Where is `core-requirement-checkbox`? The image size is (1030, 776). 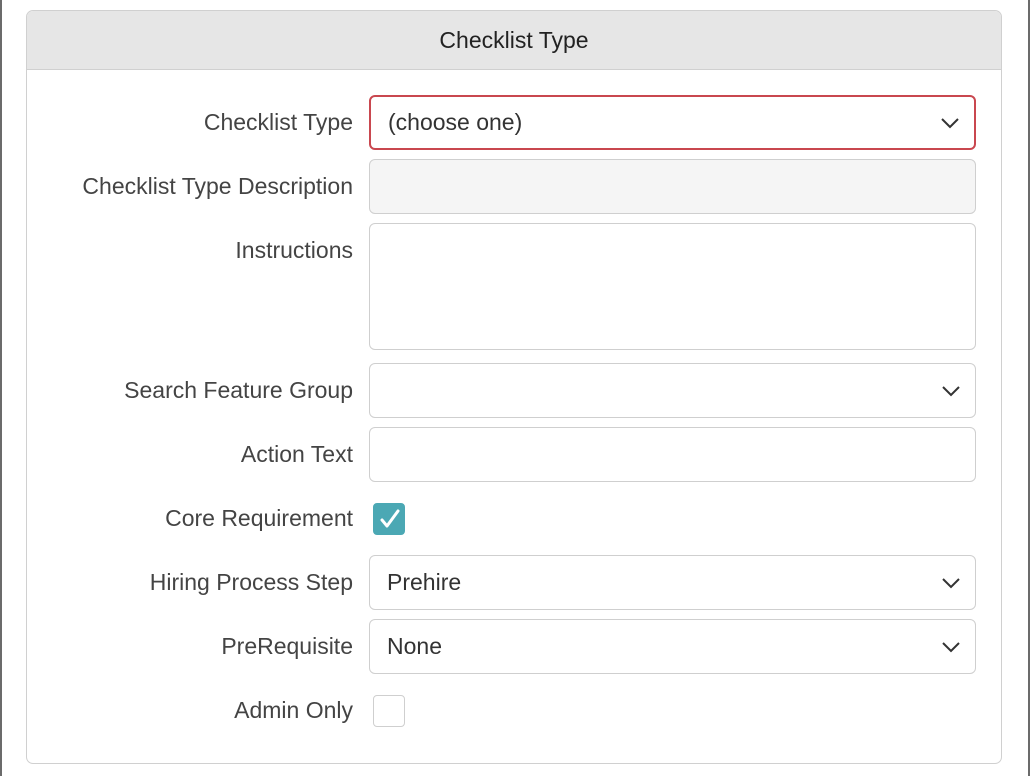
core-requirement-checkbox is located at coordinates (389, 519).